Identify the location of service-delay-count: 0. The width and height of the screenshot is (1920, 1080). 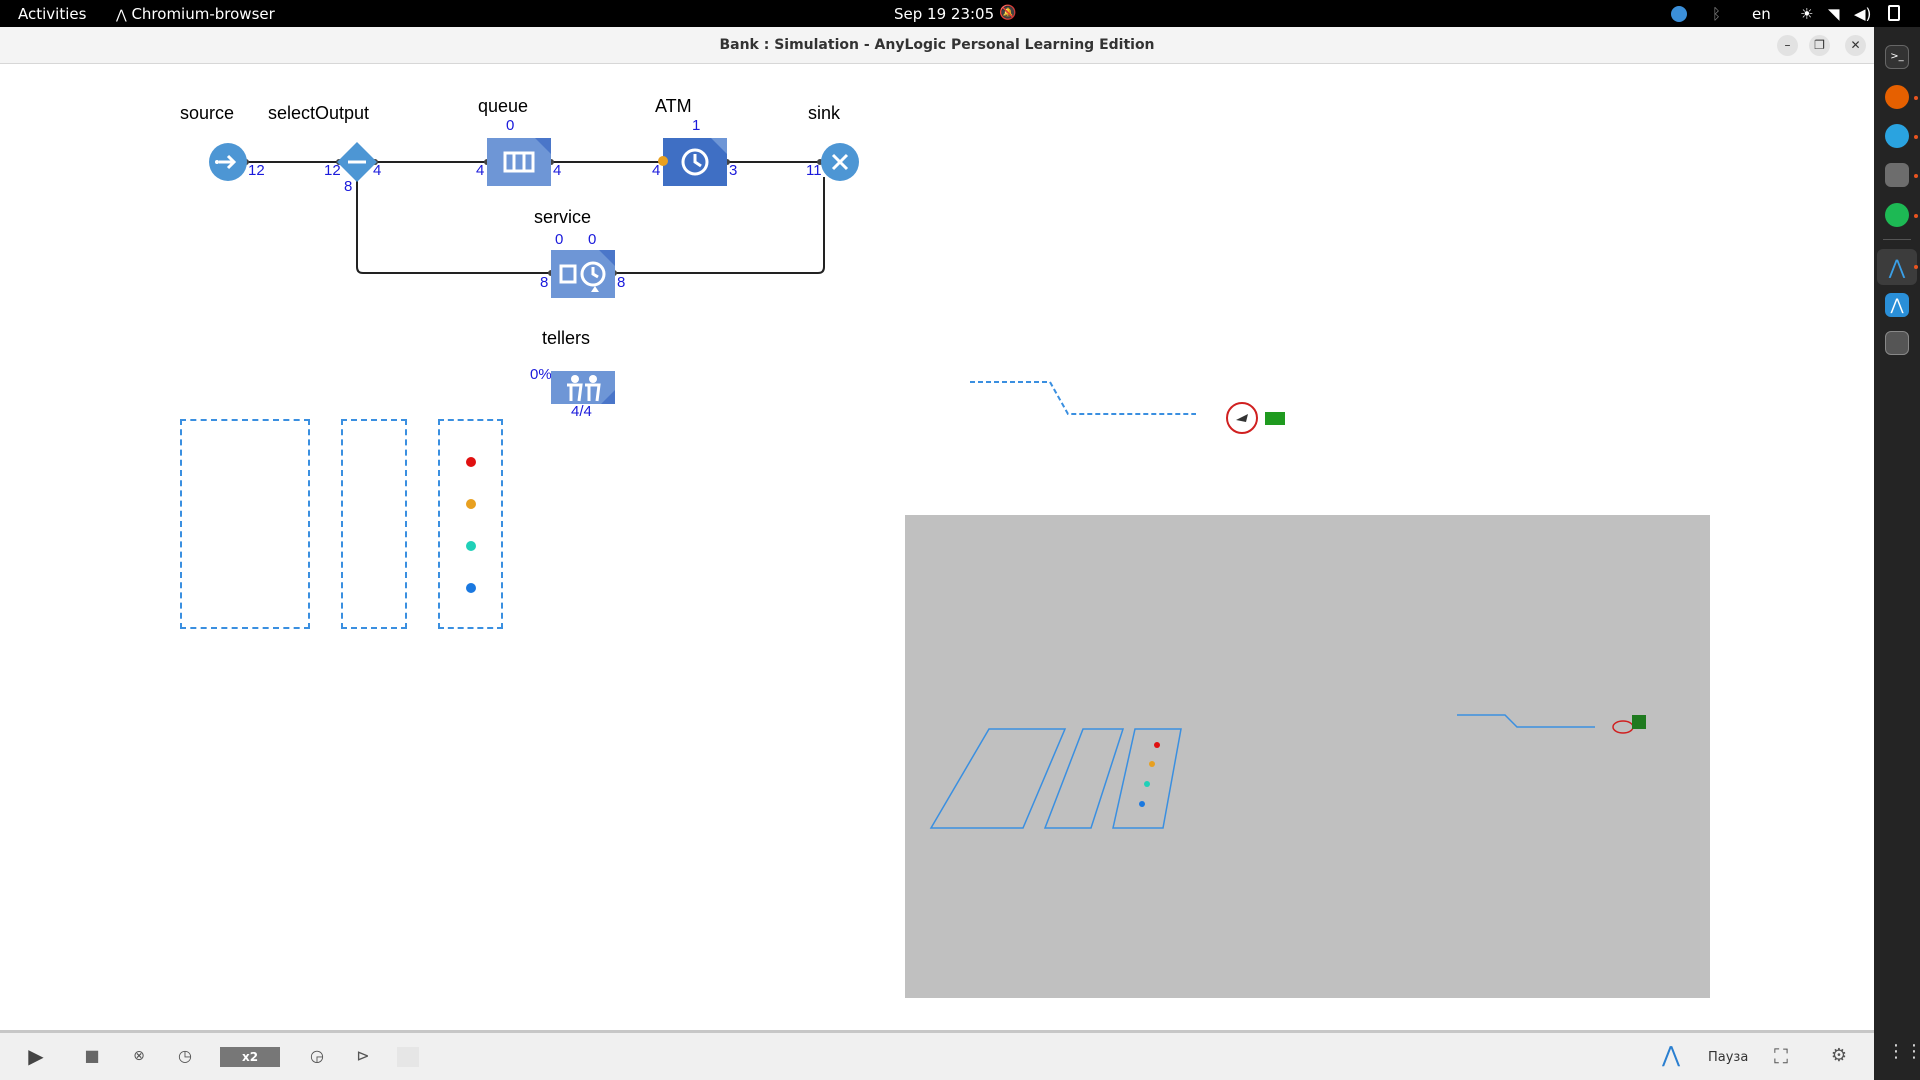
(592, 239).